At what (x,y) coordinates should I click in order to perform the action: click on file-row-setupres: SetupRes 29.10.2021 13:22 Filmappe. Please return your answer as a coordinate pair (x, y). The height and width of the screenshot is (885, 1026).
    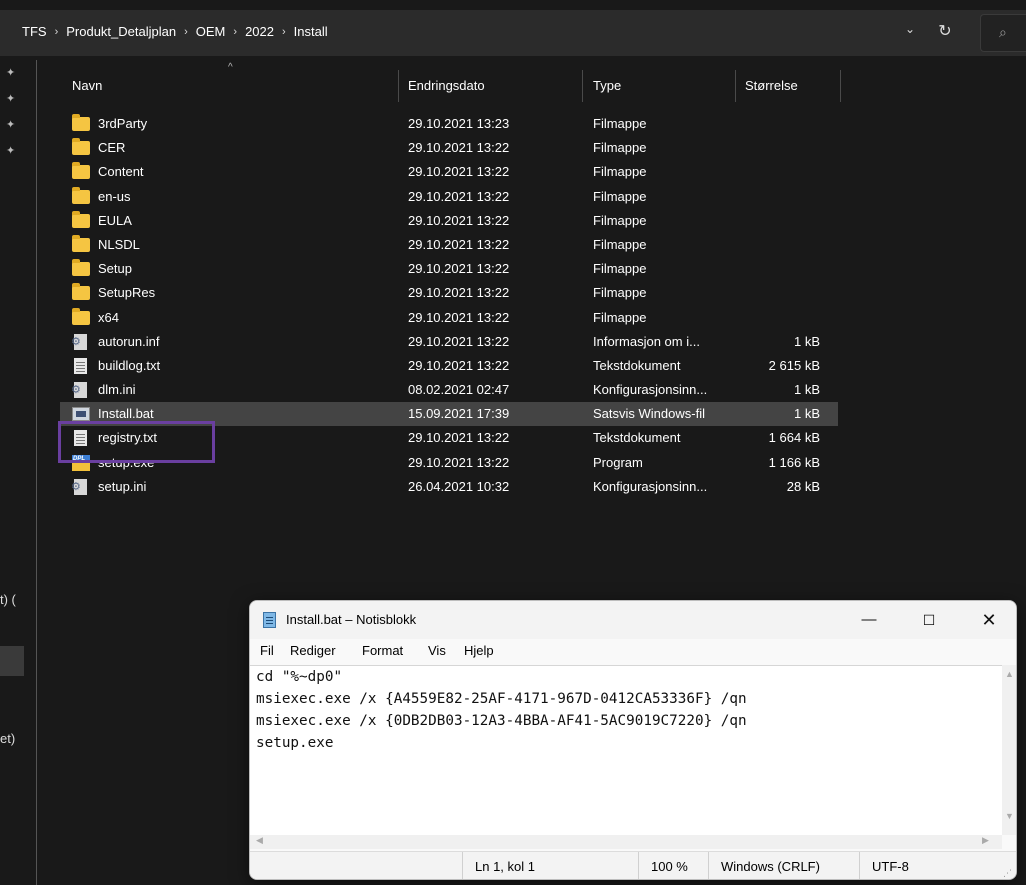
    Looking at the image, I should click on (449, 293).